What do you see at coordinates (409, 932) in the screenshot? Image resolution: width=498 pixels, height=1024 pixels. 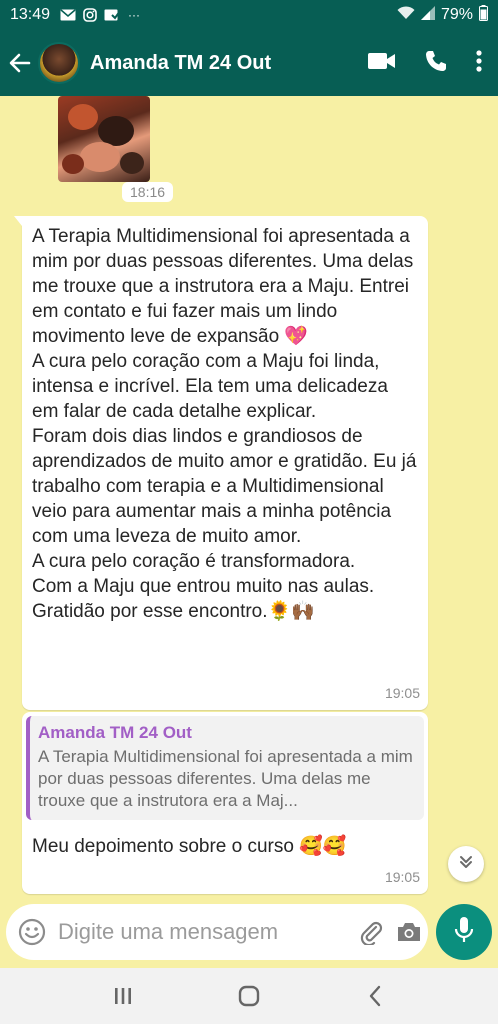 I see `camera-icon` at bounding box center [409, 932].